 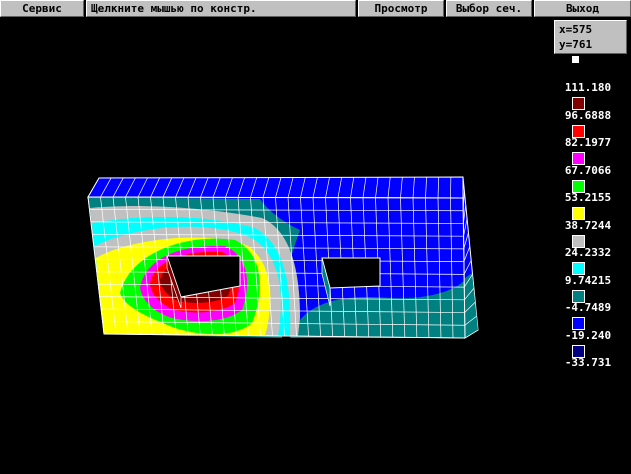 What do you see at coordinates (401, 8) in the screenshot?
I see `menu-view-button: Просмотр` at bounding box center [401, 8].